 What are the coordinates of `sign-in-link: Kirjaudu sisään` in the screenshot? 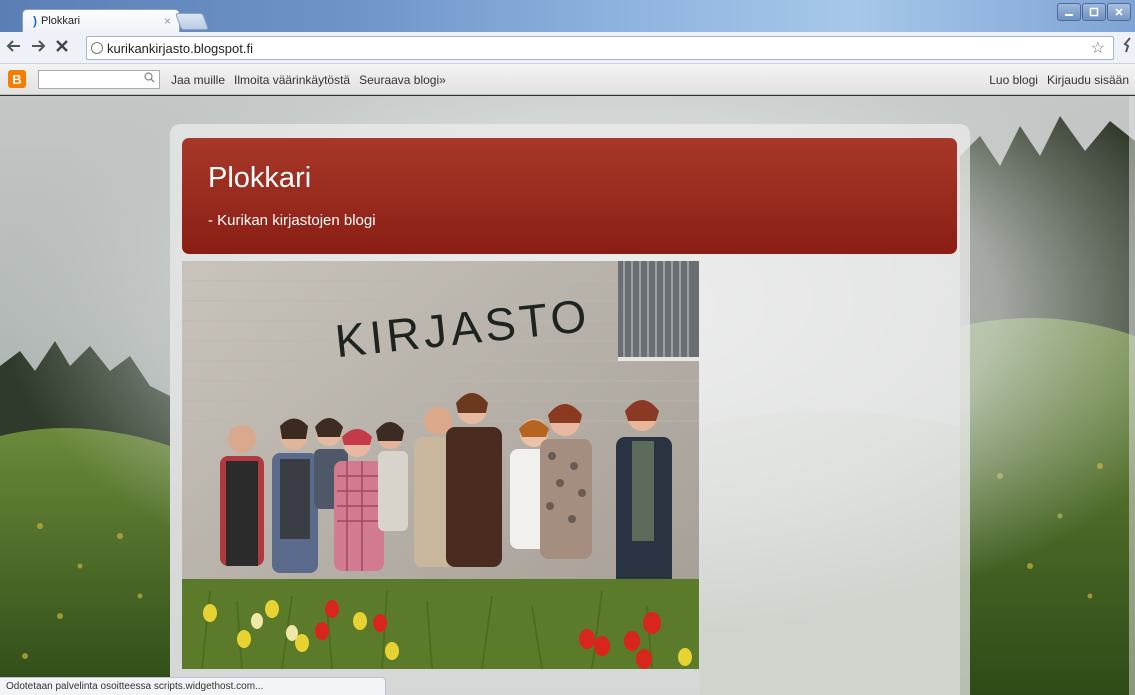 It's located at (1088, 80).